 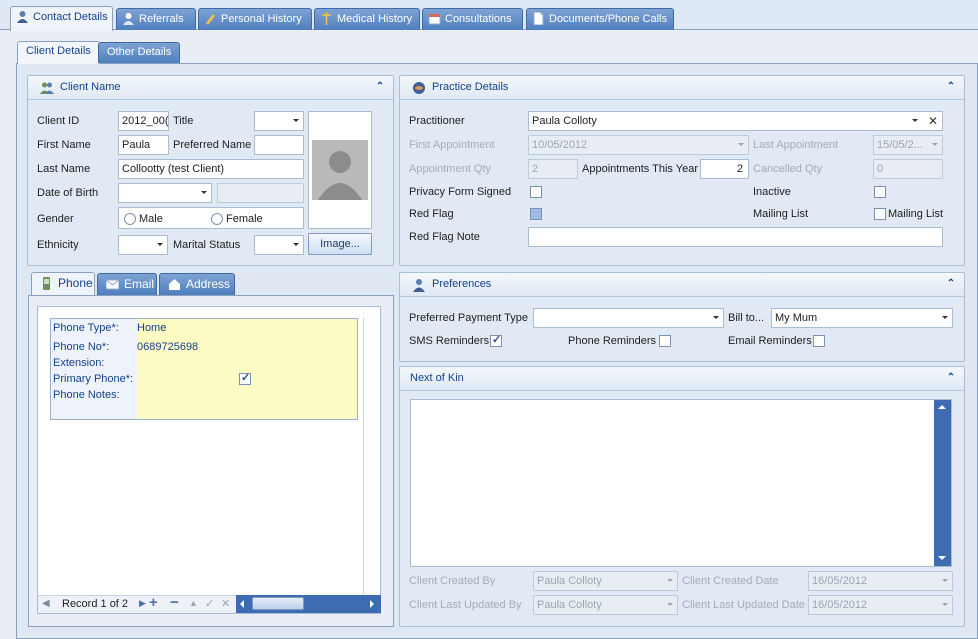 What do you see at coordinates (142, 603) in the screenshot?
I see `nav-next-icon: ▶` at bounding box center [142, 603].